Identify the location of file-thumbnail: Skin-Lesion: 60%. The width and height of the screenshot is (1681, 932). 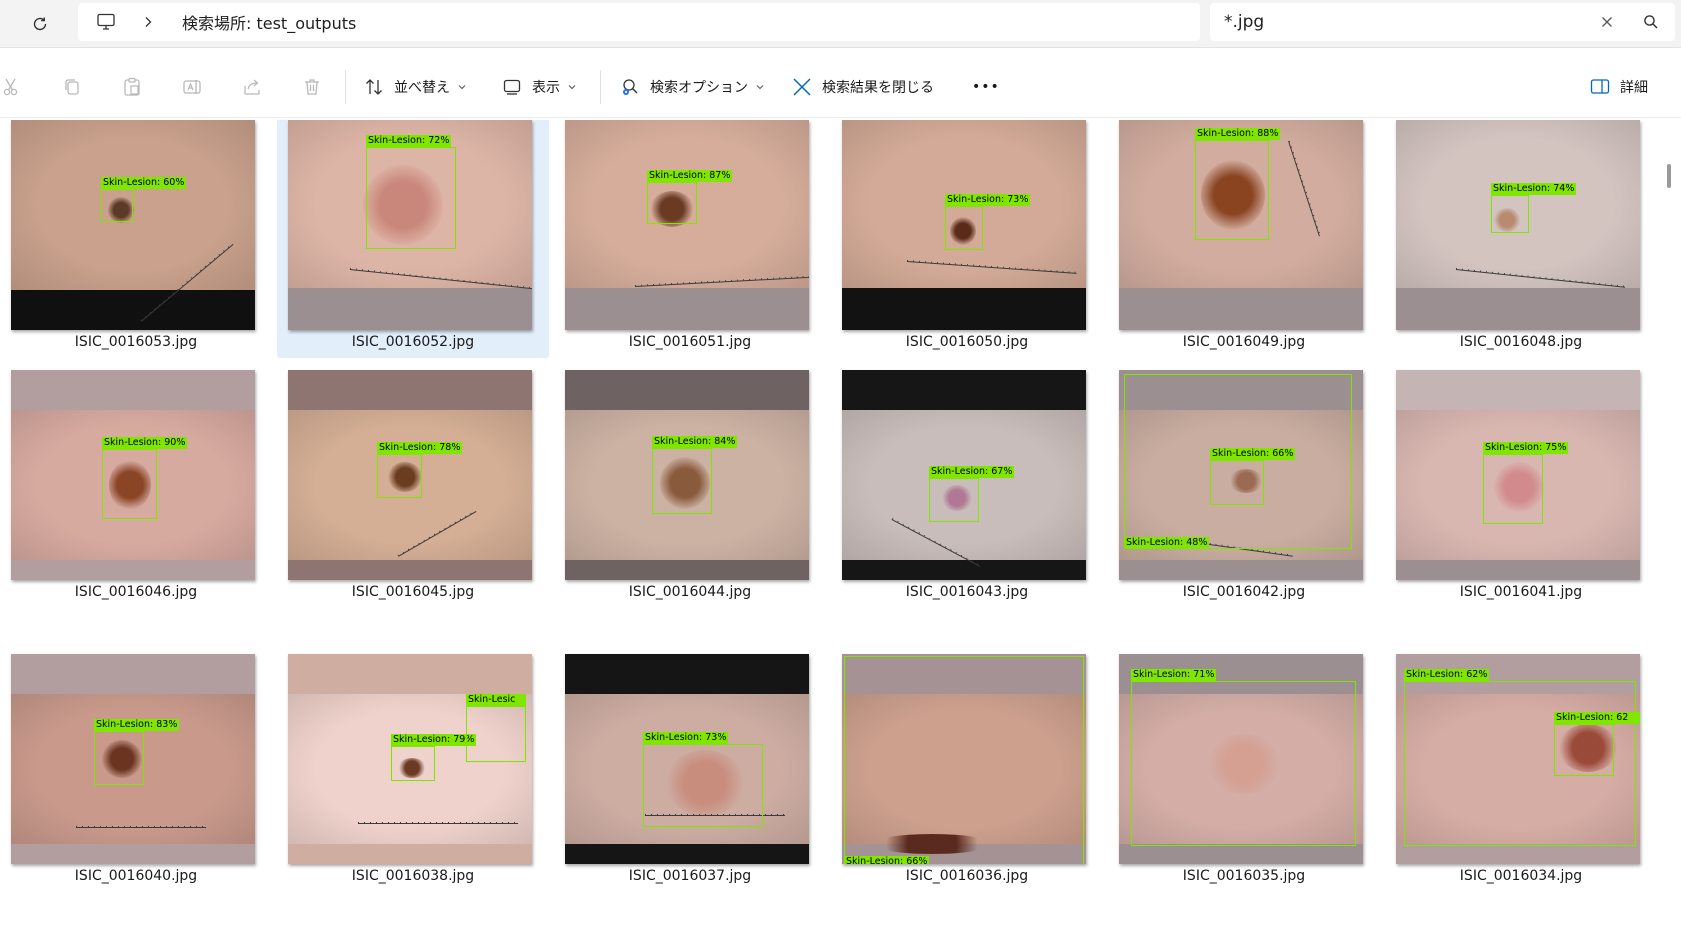
(133, 225).